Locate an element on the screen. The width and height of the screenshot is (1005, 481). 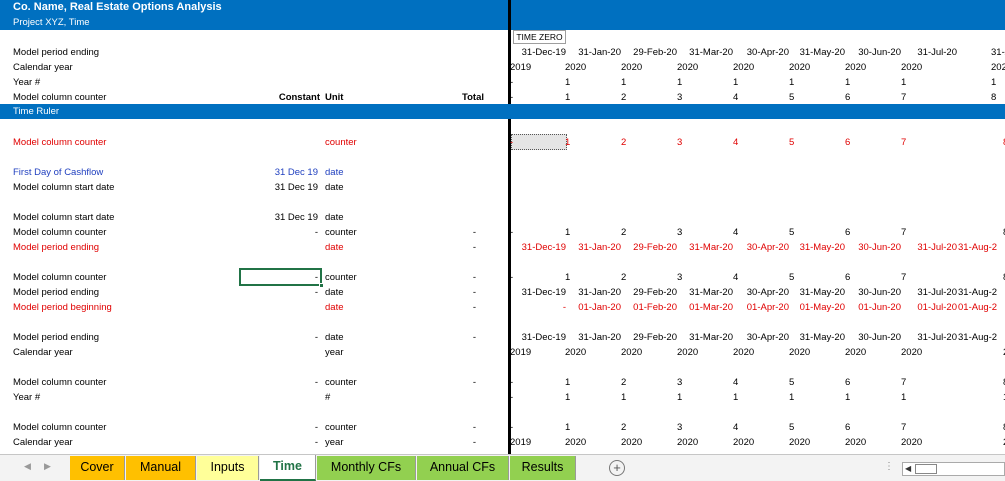
ellipsis-icon: ⋮ is located at coordinates (889, 466).